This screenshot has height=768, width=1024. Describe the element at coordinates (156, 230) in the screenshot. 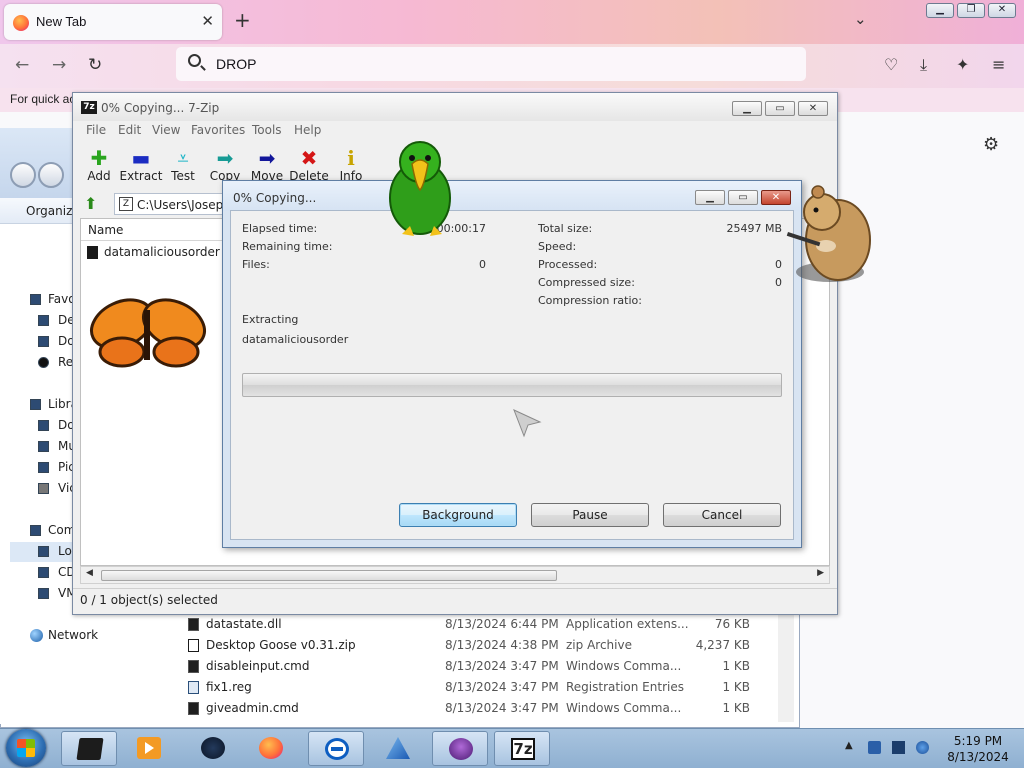

I see `column-header-name: Name` at that location.